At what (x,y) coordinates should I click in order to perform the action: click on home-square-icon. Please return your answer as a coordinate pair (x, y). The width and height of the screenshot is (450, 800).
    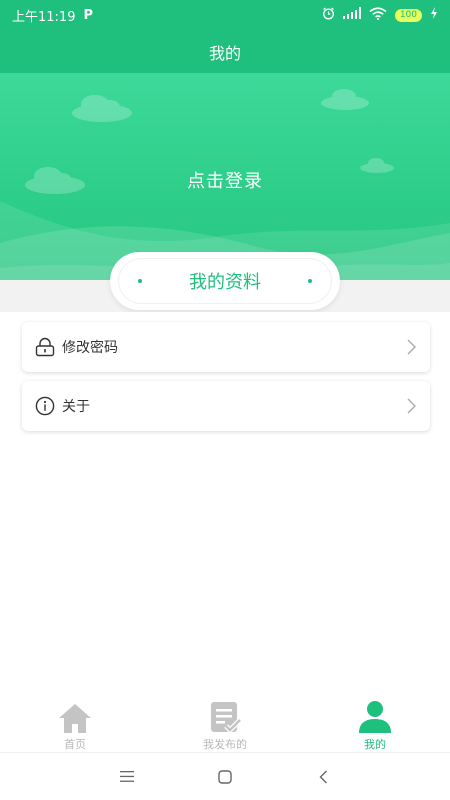
    Looking at the image, I should click on (225, 777).